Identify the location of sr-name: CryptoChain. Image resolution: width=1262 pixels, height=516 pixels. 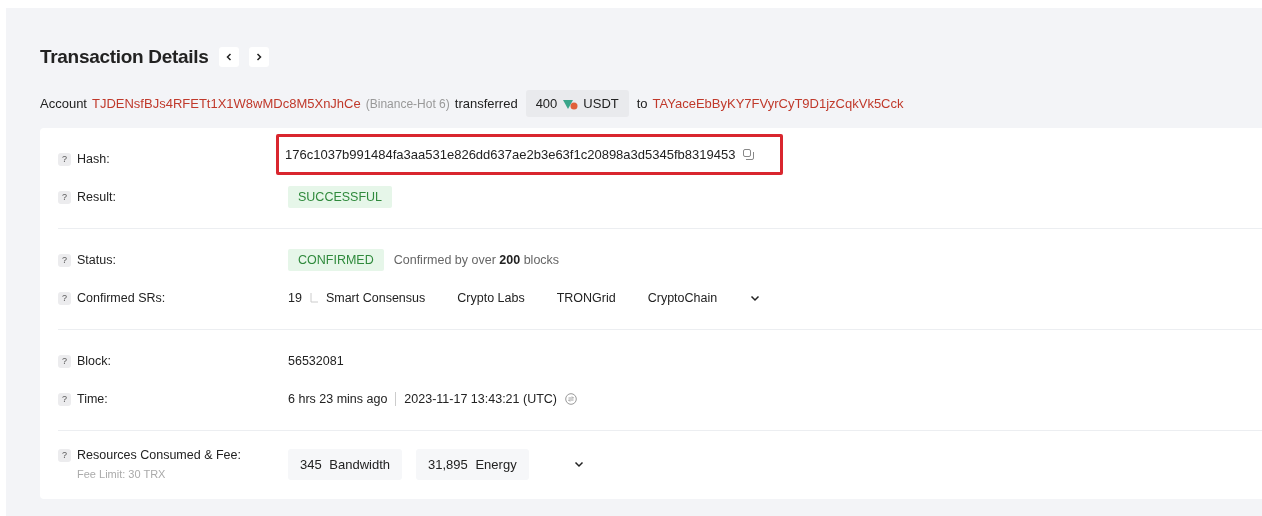
(682, 298).